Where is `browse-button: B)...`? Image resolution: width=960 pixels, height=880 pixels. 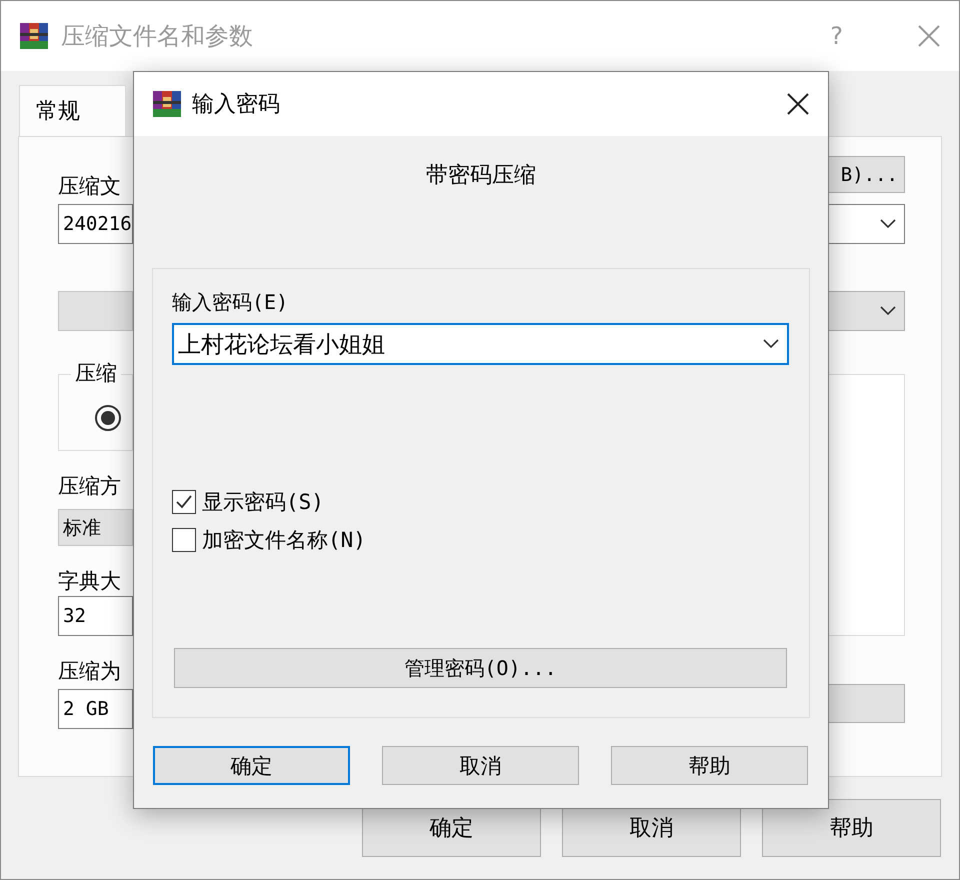
browse-button: B)... is located at coordinates (866, 174).